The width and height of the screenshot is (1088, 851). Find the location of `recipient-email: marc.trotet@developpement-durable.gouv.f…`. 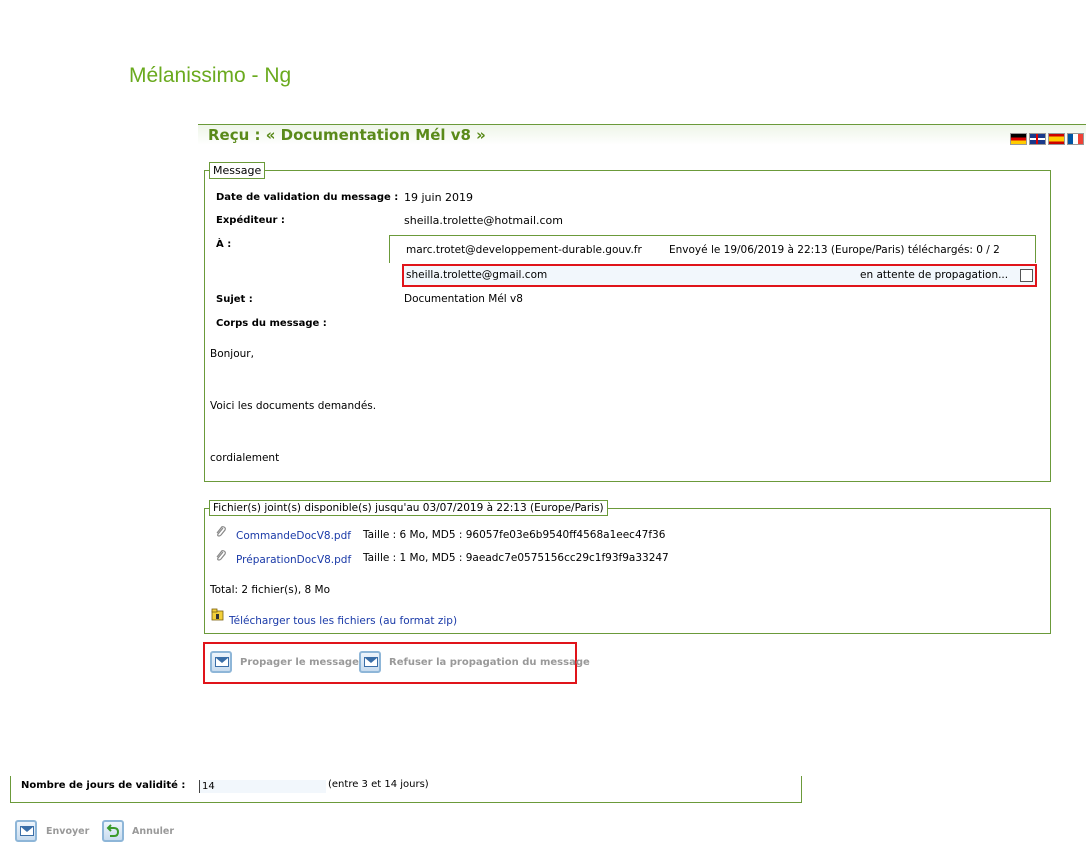

recipient-email: marc.trotet@developpement-durable.gouv.f… is located at coordinates (524, 250).